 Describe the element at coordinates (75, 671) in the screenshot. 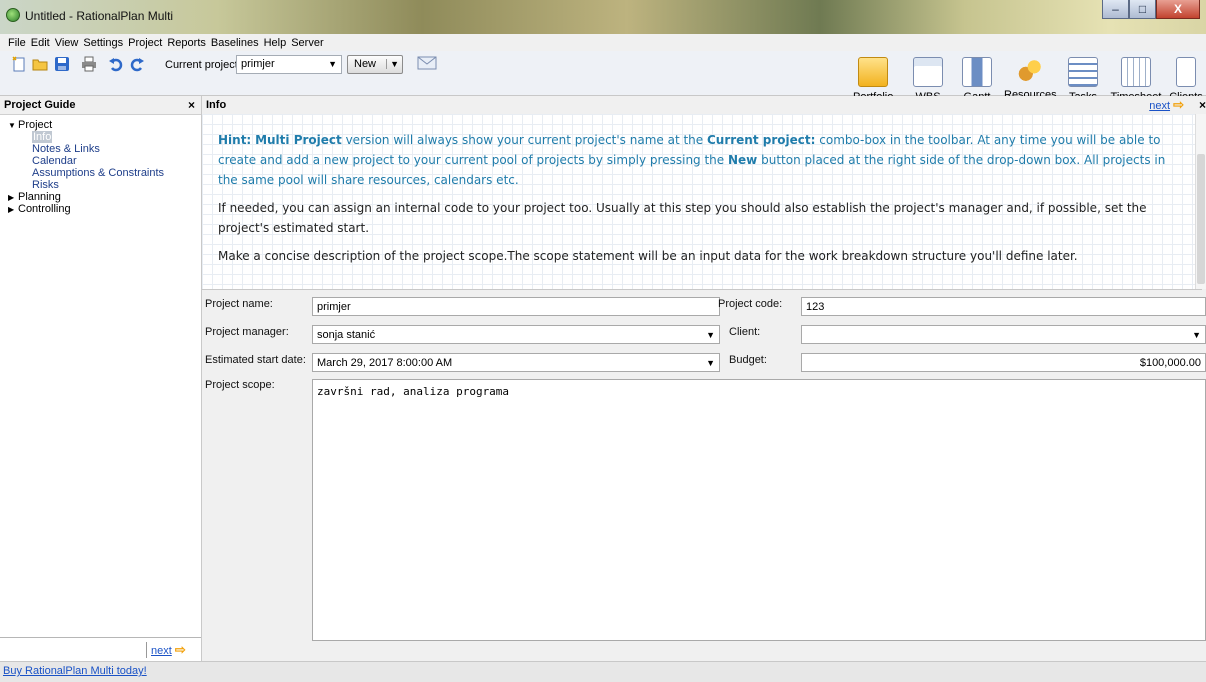

I see `buy-link: Buy RationalPlan Multi today!` at that location.